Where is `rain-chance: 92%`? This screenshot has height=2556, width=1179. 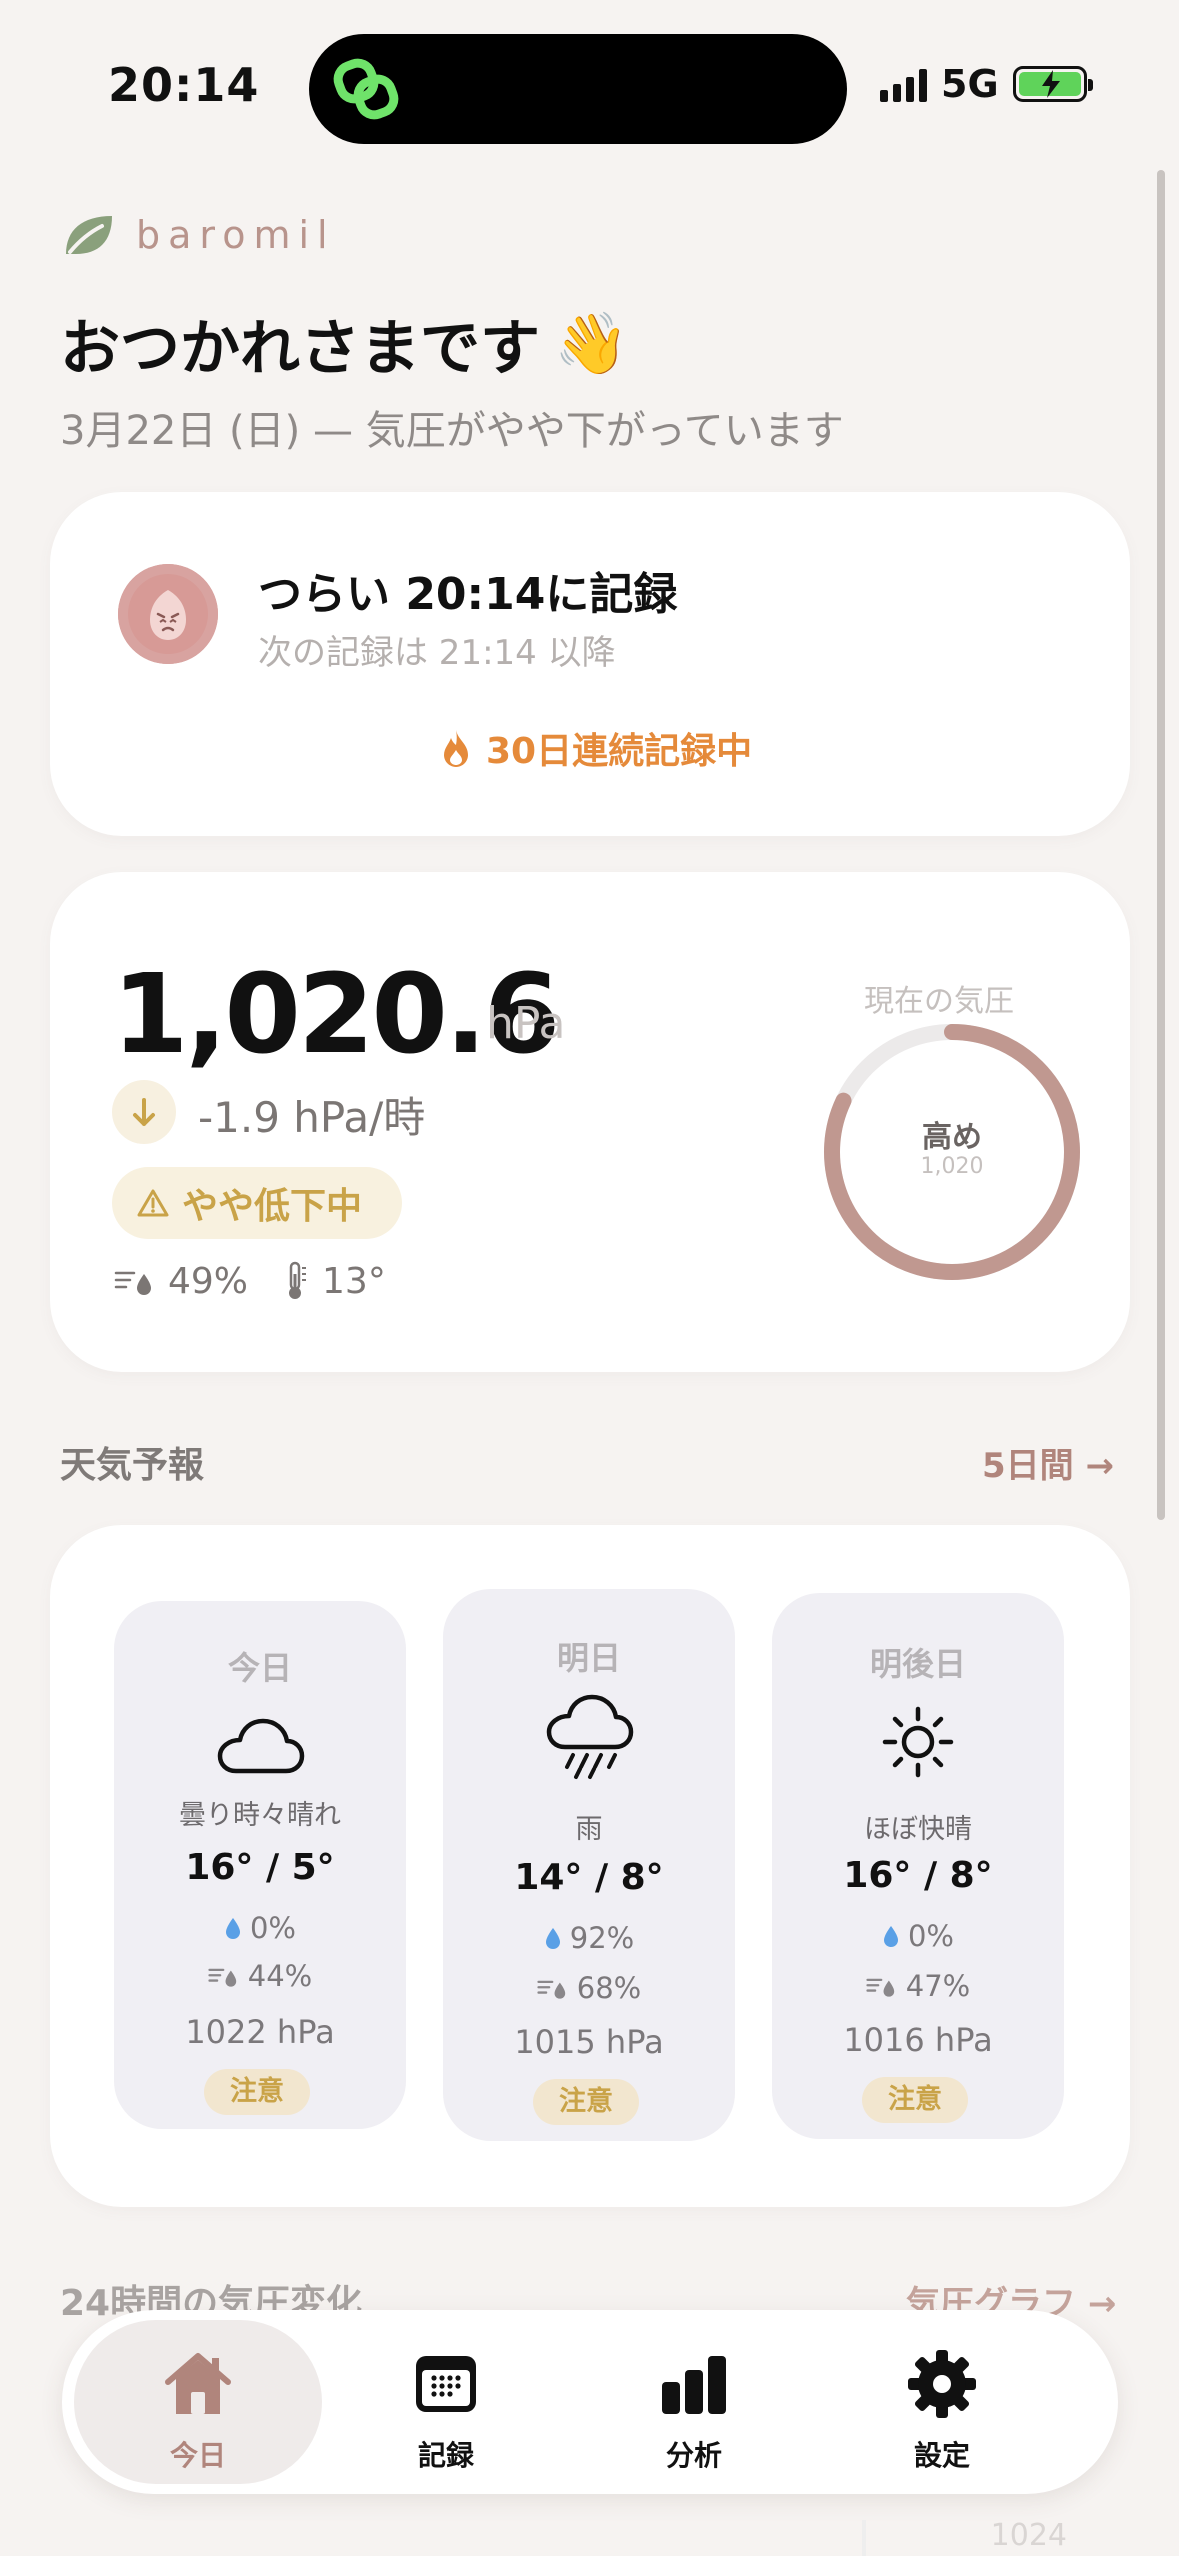
rain-chance: 92% is located at coordinates (589, 1938).